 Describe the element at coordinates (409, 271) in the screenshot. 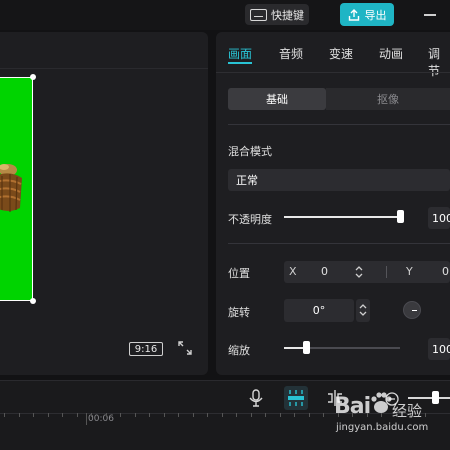

I see `position-y-label: Y` at that location.